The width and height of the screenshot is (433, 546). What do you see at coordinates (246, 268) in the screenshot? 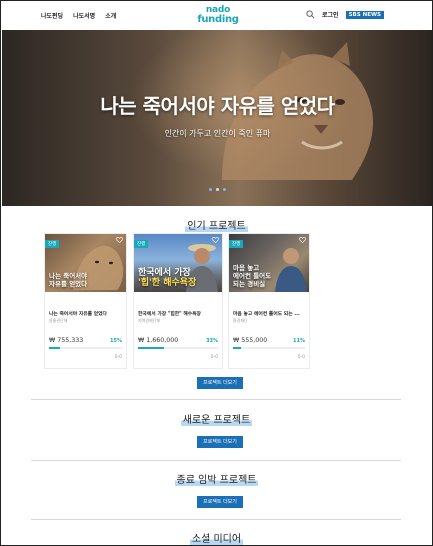
I see `thumbnail-caption-line: 마음 놓고` at bounding box center [246, 268].